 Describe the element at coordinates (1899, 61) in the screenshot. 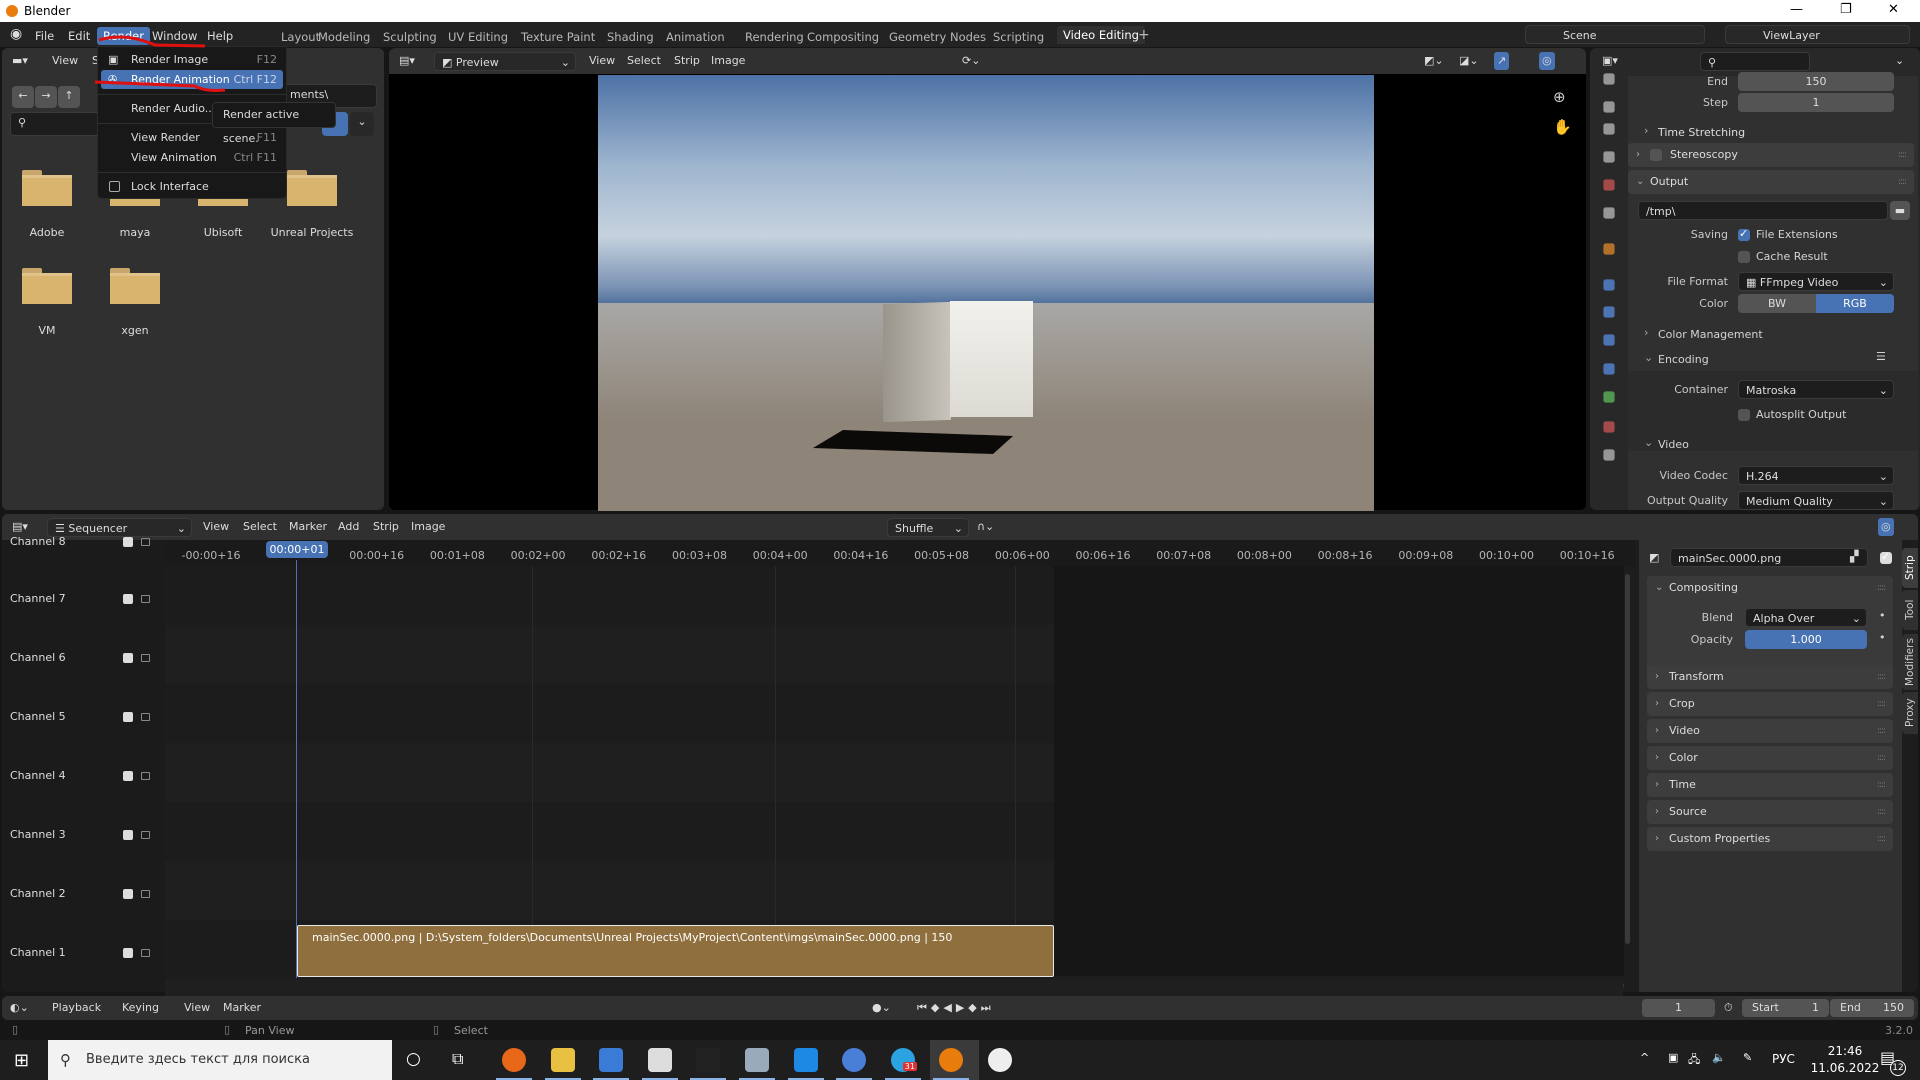

I see `options-dropdown: ⌄` at that location.